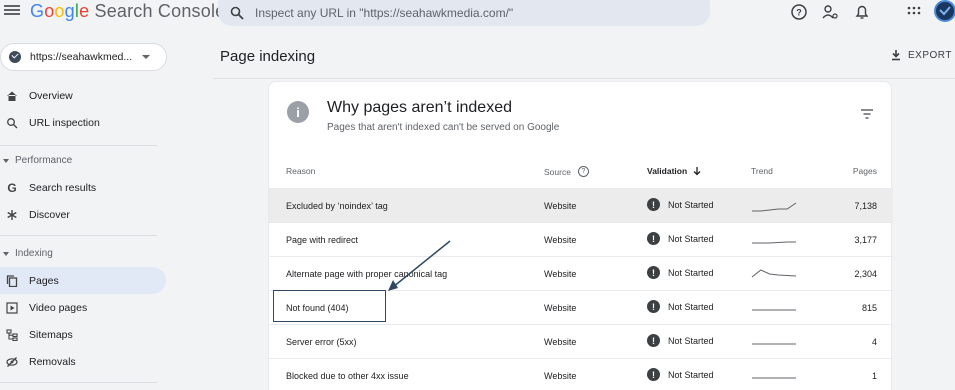 Image resolution: width=955 pixels, height=390 pixels. What do you see at coordinates (12, 215) in the screenshot?
I see `asterisk-icon` at bounding box center [12, 215].